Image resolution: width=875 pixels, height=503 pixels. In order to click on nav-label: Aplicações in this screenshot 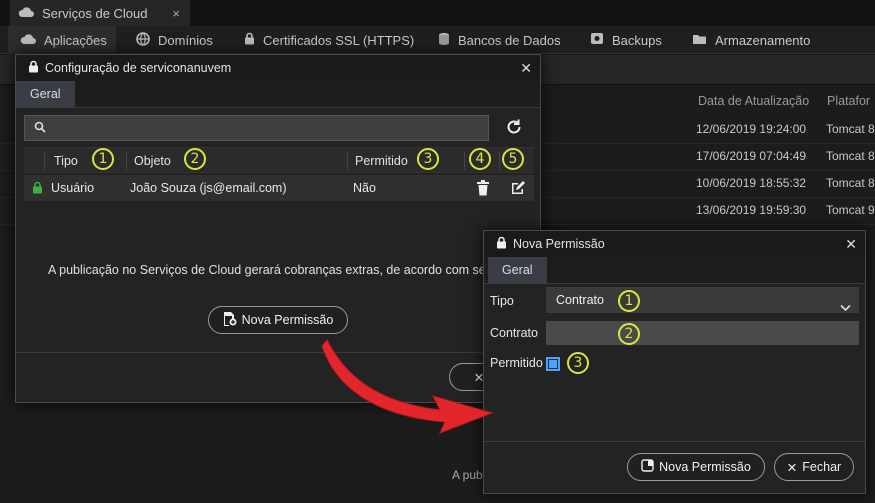, I will do `click(75, 40)`.